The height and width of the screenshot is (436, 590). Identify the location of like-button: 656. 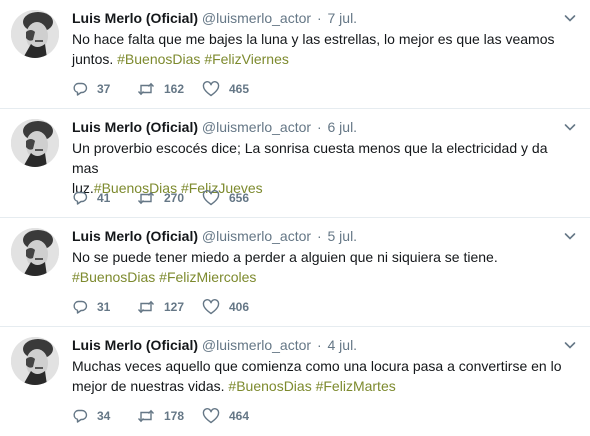
(237, 198).